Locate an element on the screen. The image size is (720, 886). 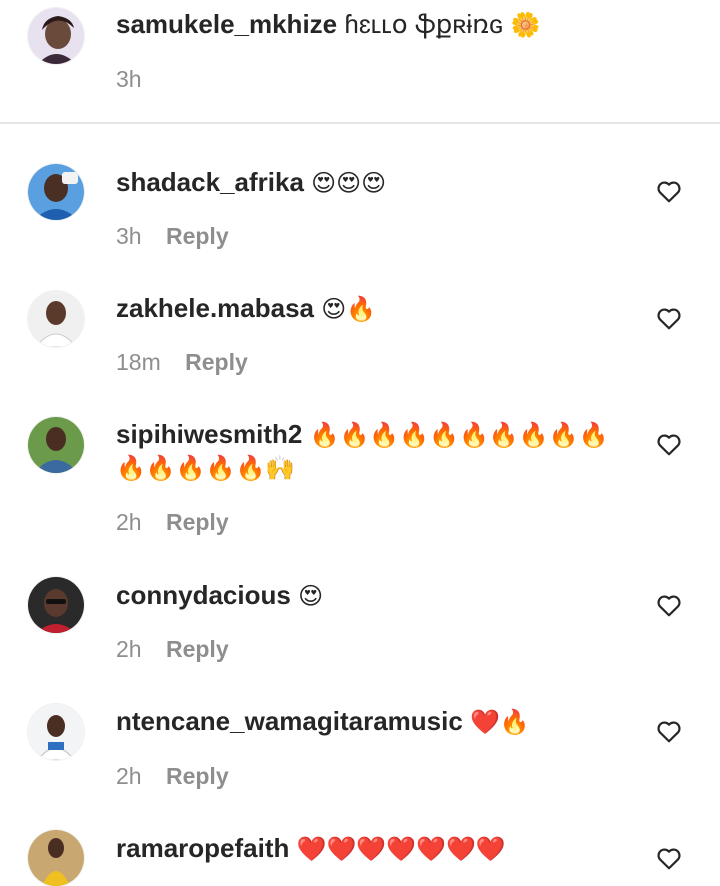
username: samukele_mkhize is located at coordinates (226, 24).